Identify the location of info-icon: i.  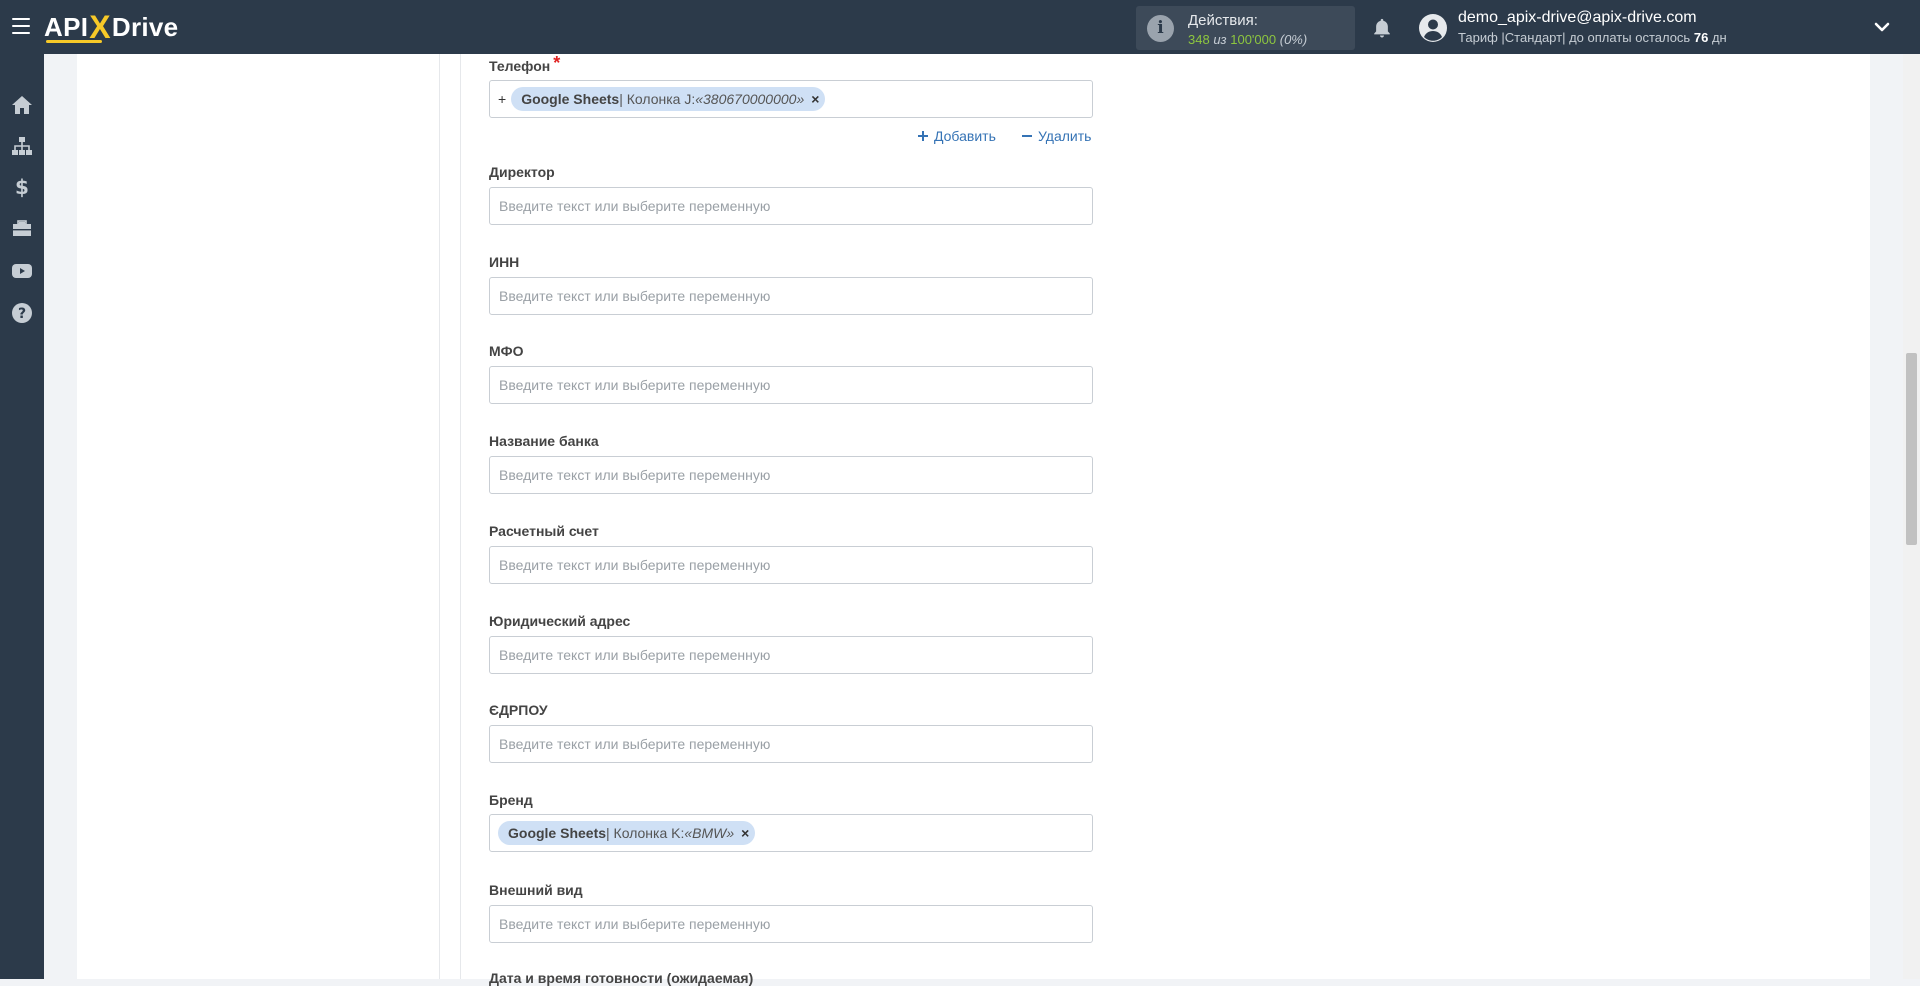
(1160, 28).